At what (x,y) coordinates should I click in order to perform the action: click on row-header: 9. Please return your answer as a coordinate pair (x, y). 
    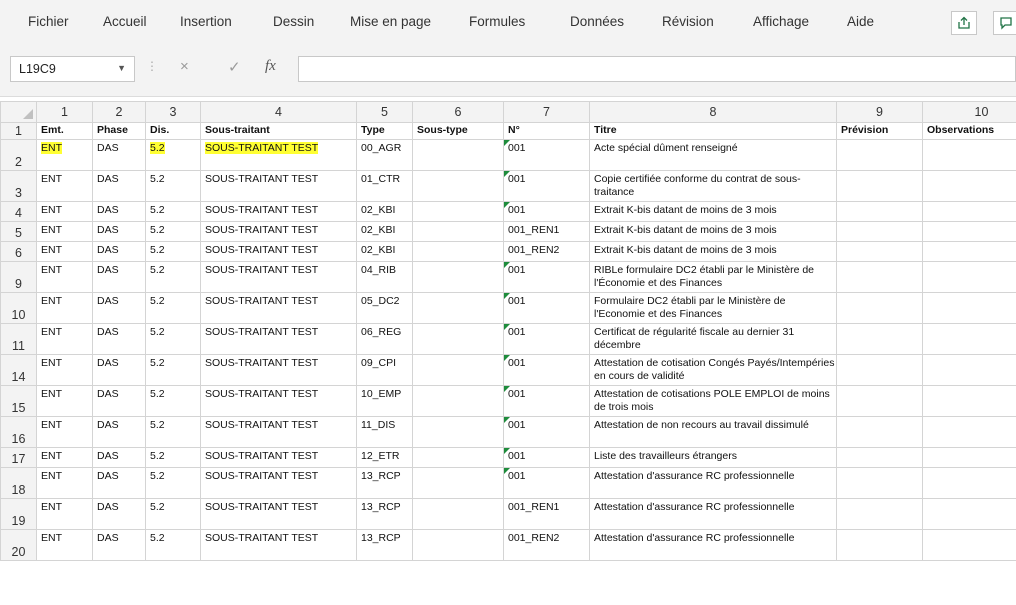
    Looking at the image, I should click on (18, 277).